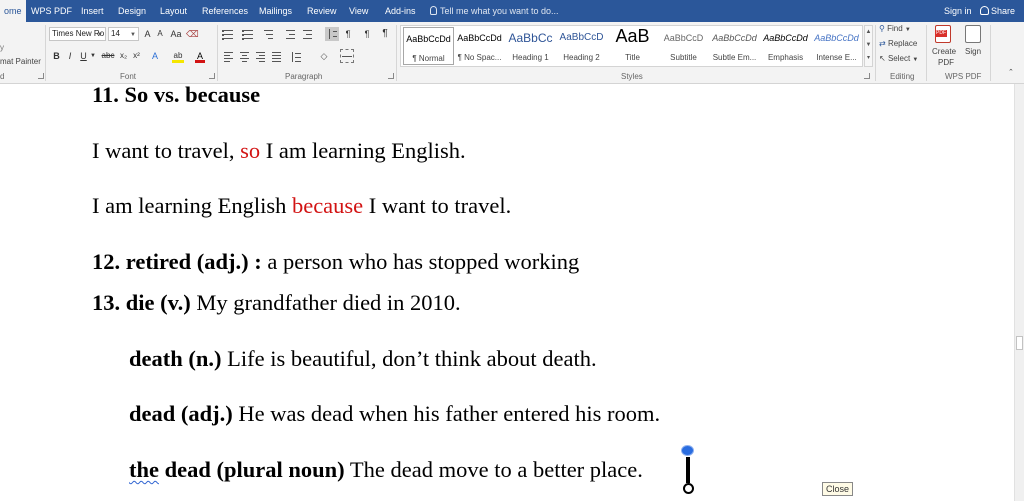 This screenshot has height=501, width=1024. I want to click on style-heading-2: AaBbCcD Heading 2, so click(581, 46).